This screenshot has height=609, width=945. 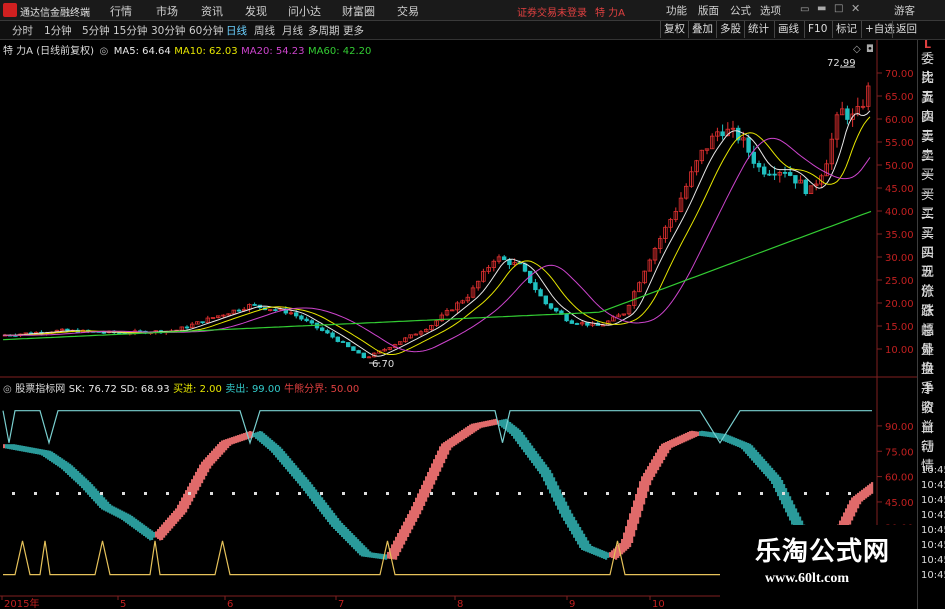 I want to click on btn-f10: F10, so click(x=817, y=29).